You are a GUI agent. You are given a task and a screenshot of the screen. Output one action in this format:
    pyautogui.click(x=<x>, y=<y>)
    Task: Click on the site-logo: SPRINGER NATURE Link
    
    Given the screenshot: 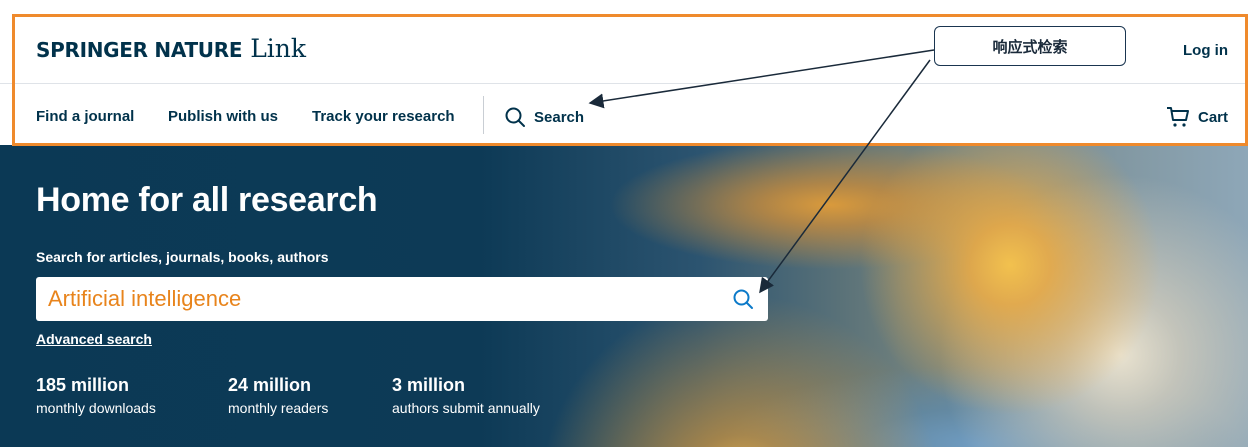 What is the action you would take?
    pyautogui.click(x=171, y=48)
    